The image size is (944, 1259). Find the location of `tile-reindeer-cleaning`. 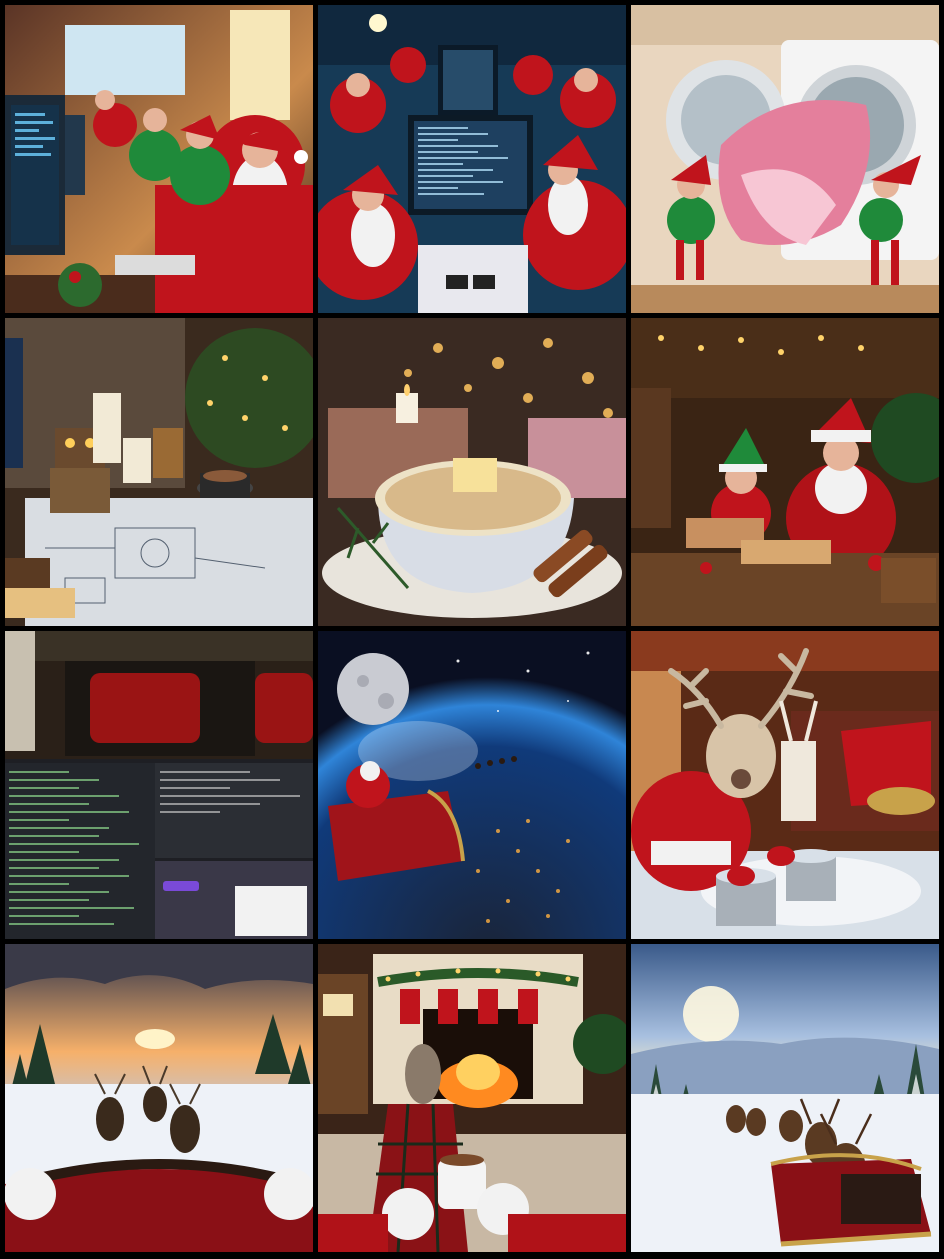

tile-reindeer-cleaning is located at coordinates (785, 785).